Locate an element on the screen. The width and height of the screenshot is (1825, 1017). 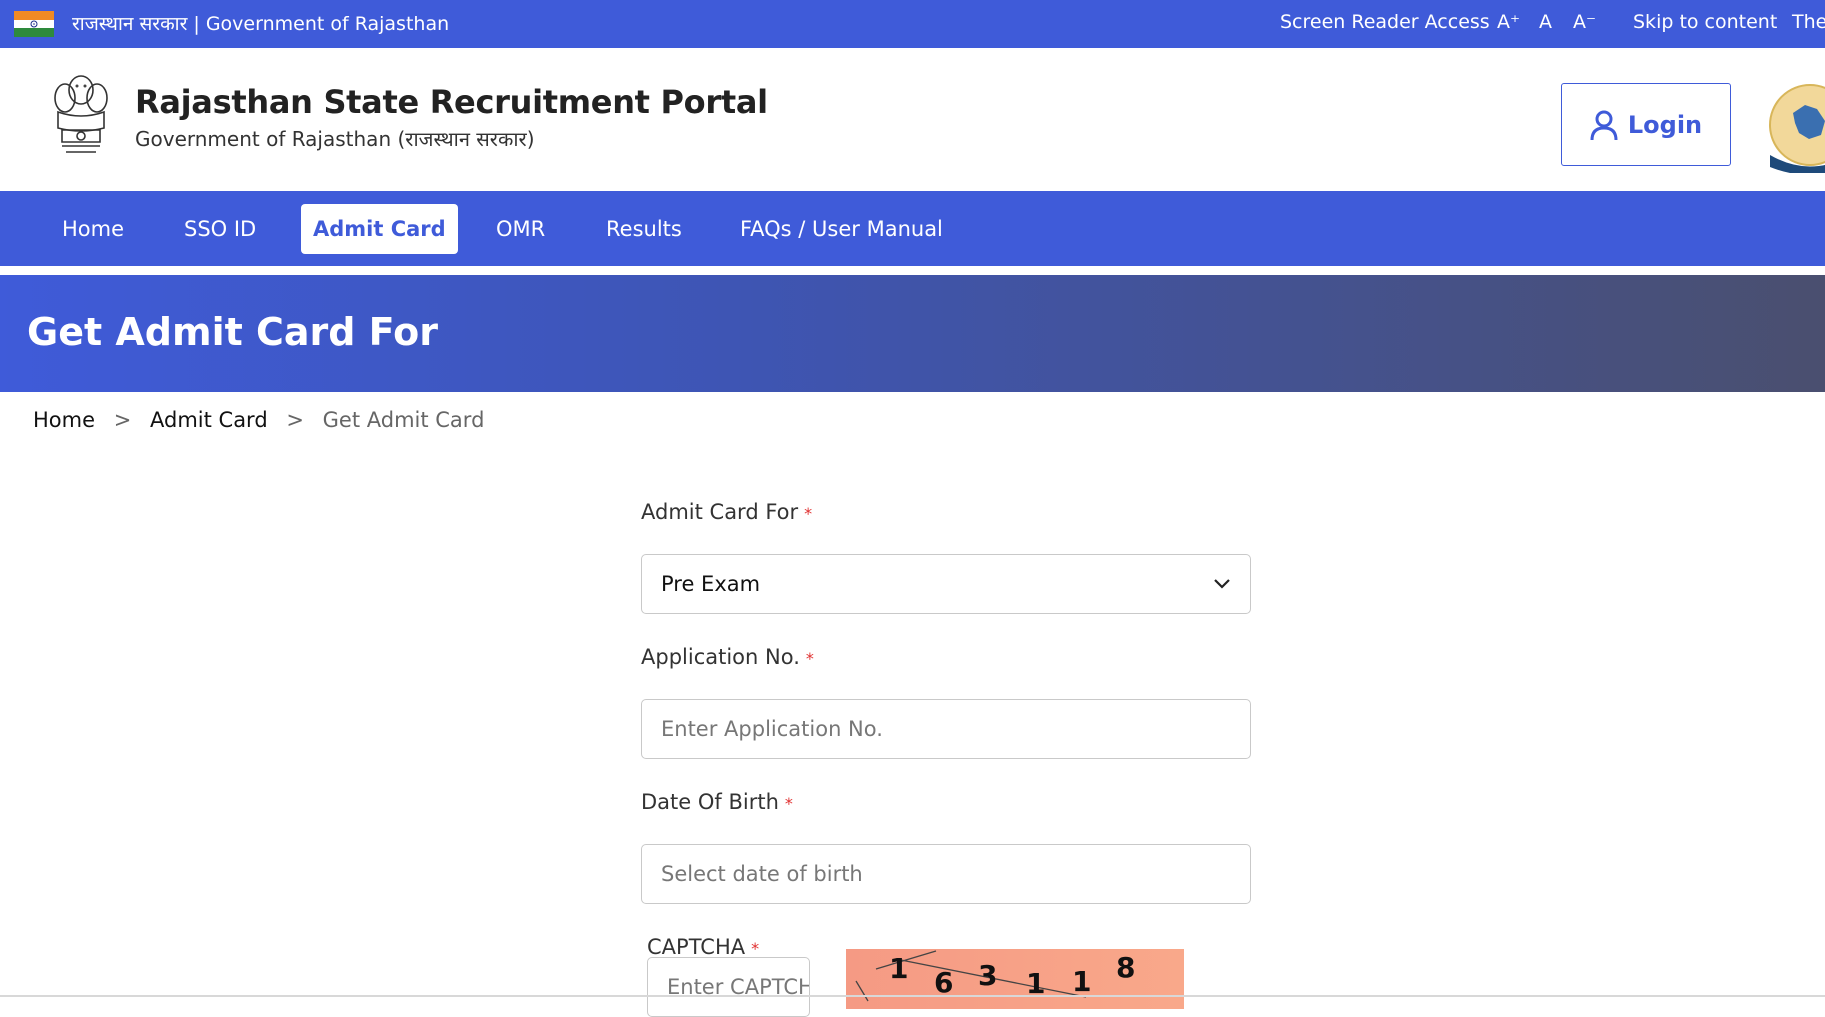
application-no-label-row: Application No. * is located at coordinates (946, 662).